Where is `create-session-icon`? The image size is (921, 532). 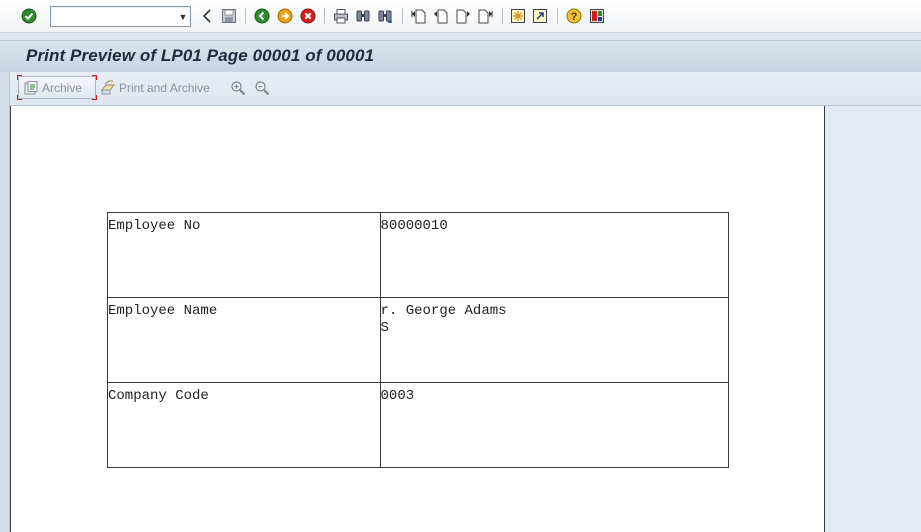 create-session-icon is located at coordinates (518, 16).